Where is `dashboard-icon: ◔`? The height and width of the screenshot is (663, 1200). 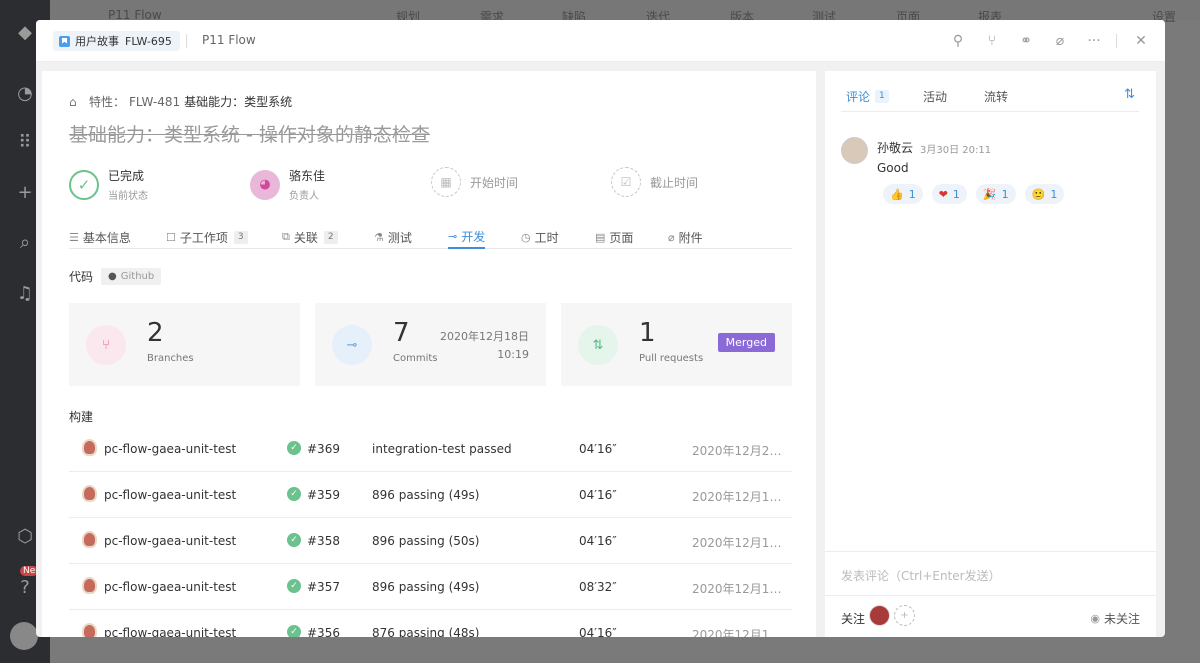
dashboard-icon: ◔ is located at coordinates (25, 94).